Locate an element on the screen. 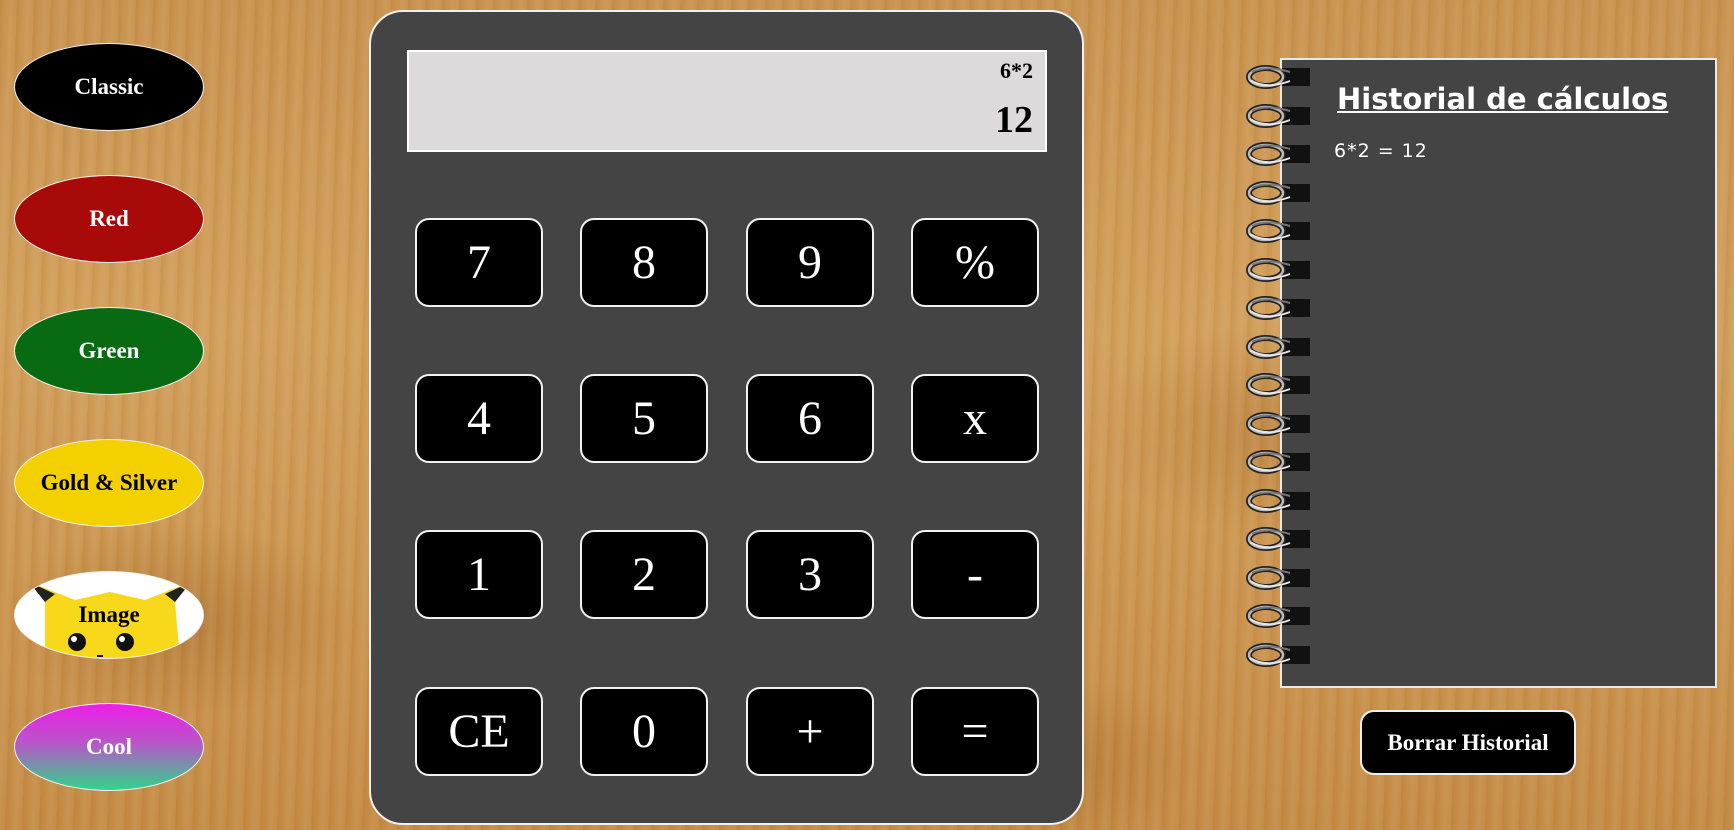 The height and width of the screenshot is (830, 1734). notebook-spiral-binding is located at coordinates (1279, 373).